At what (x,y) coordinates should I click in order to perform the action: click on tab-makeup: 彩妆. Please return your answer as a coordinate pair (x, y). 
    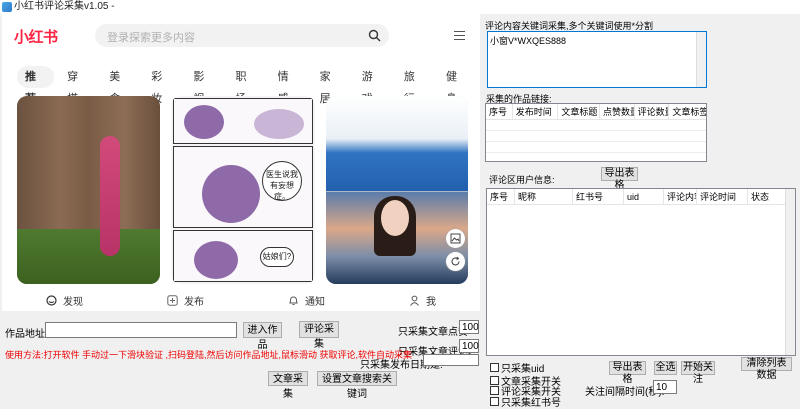
    Looking at the image, I should click on (161, 85).